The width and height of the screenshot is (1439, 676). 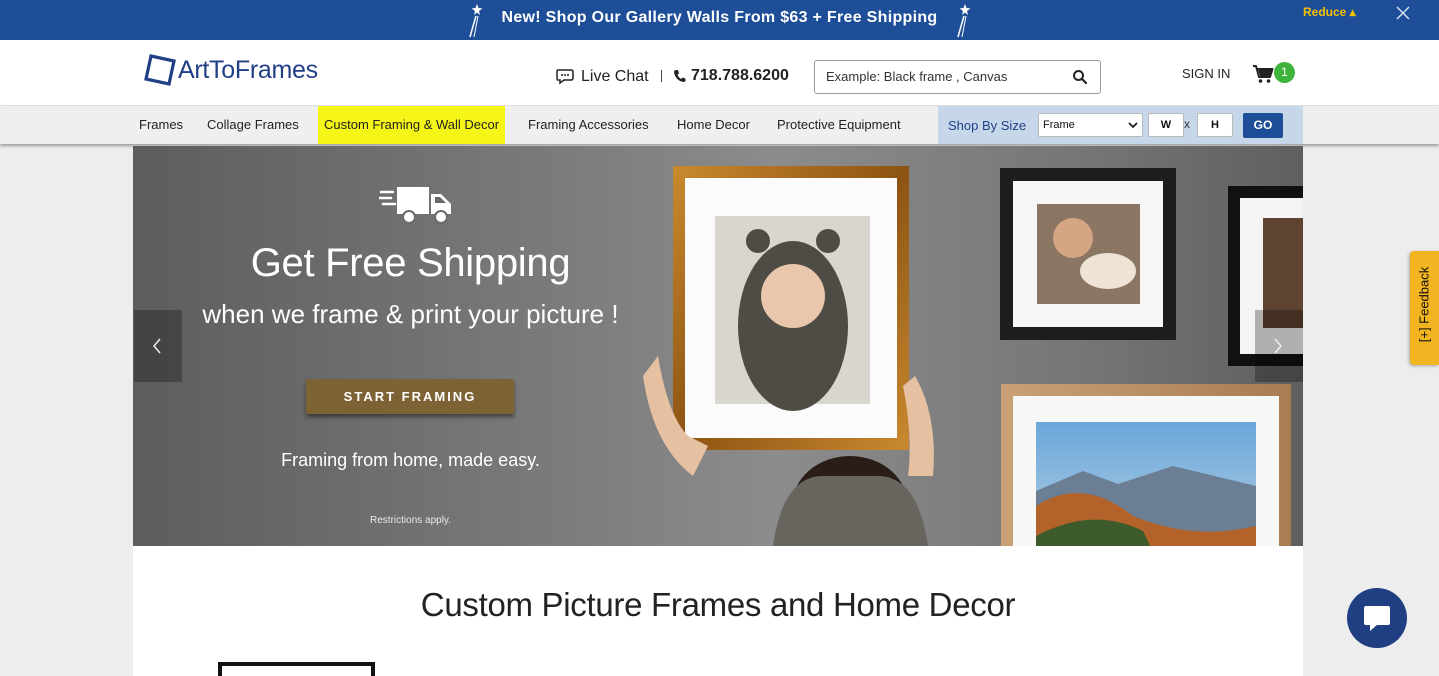 What do you see at coordinates (410, 520) in the screenshot?
I see `restrictions-note: Restrictions apply.` at bounding box center [410, 520].